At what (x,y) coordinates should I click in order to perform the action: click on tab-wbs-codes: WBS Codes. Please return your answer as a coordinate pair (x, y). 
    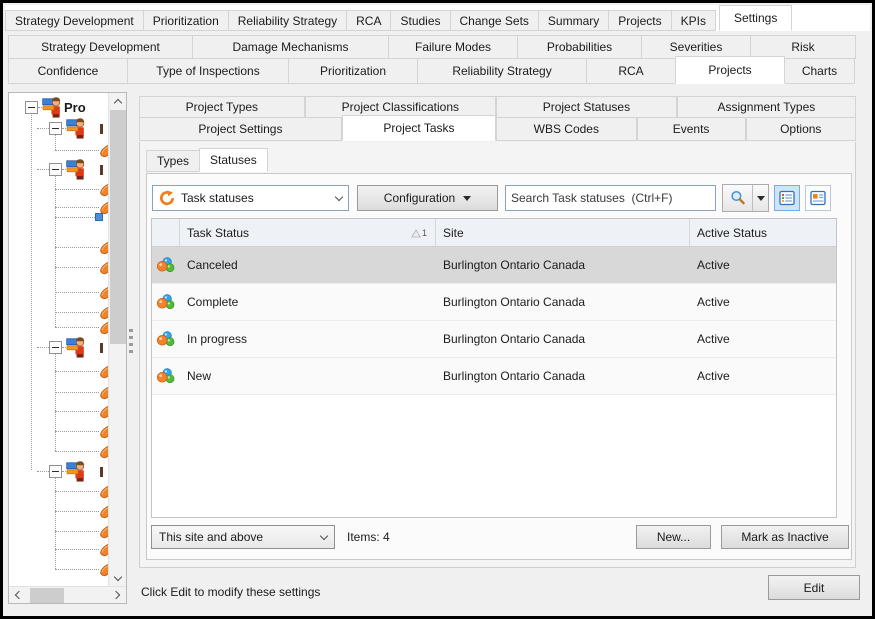
    Looking at the image, I should click on (566, 129).